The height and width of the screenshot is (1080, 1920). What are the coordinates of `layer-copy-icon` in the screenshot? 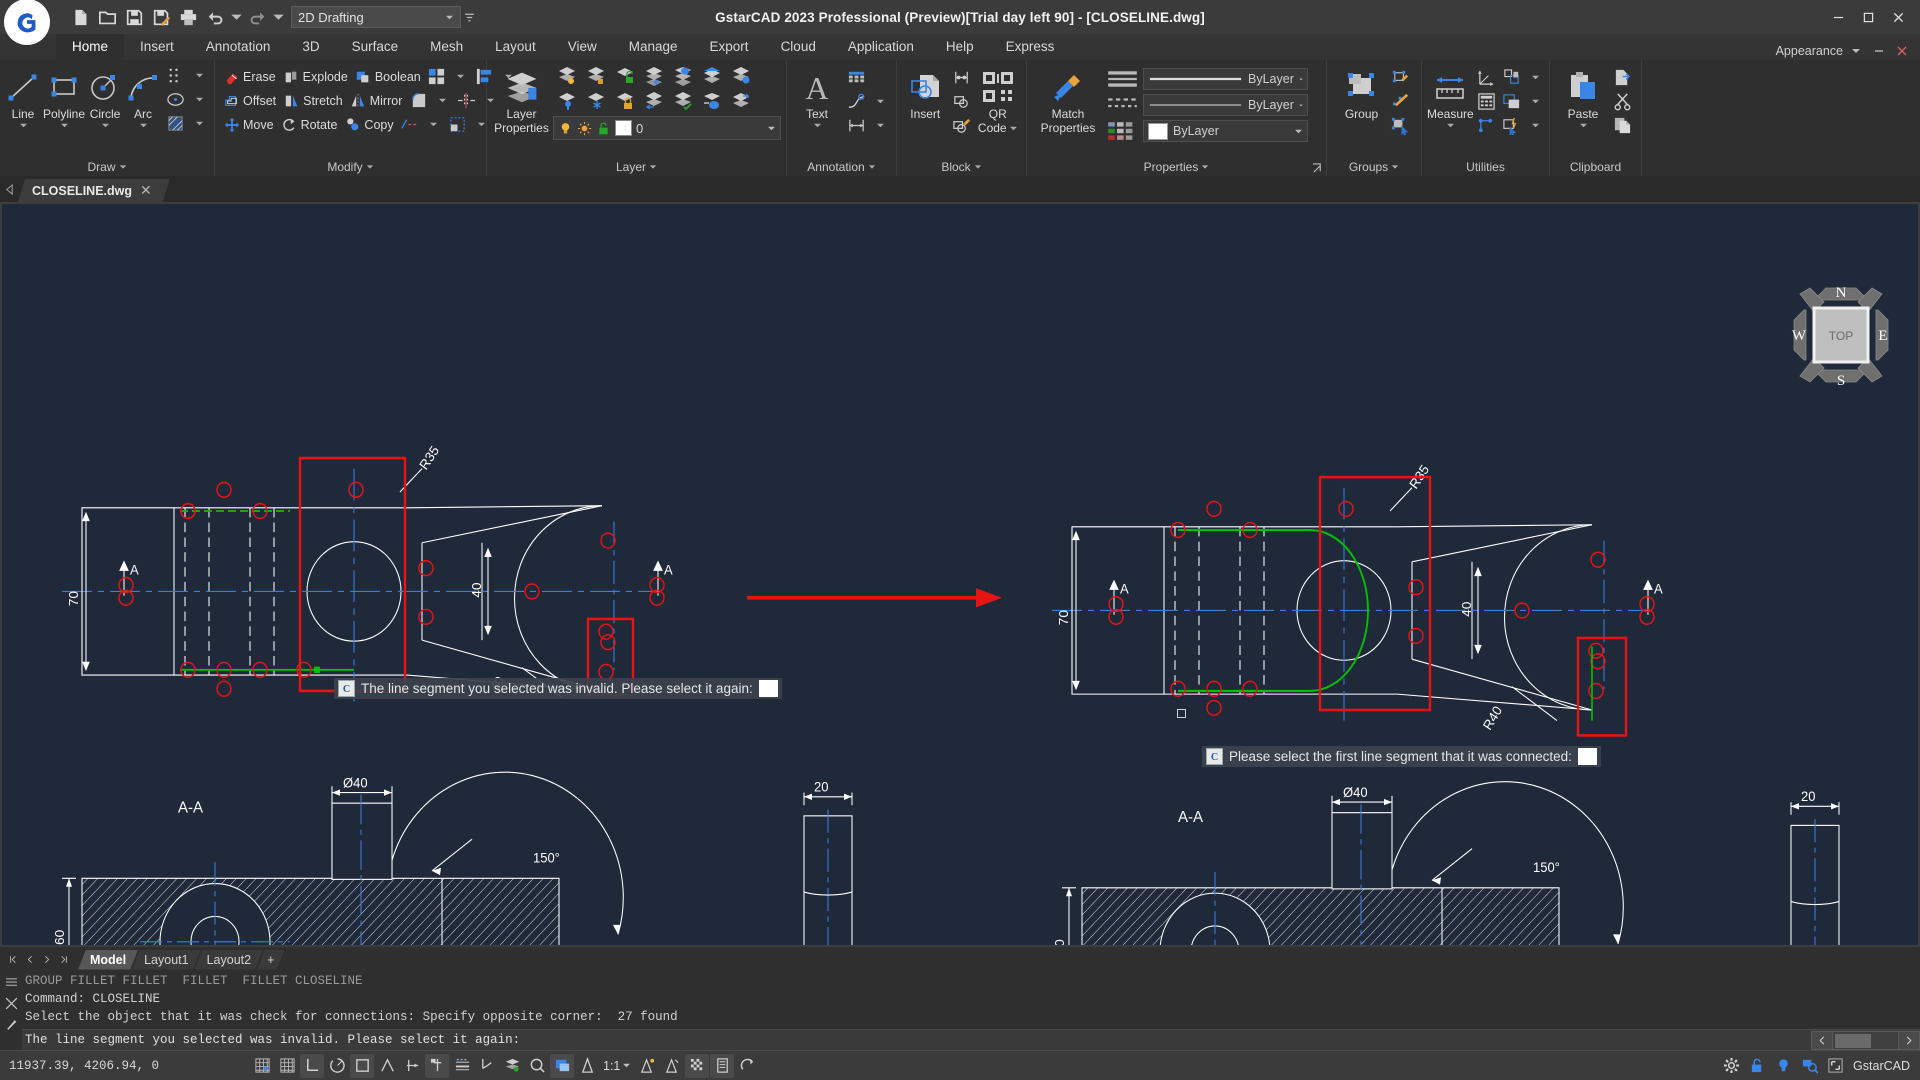 It's located at (741, 101).